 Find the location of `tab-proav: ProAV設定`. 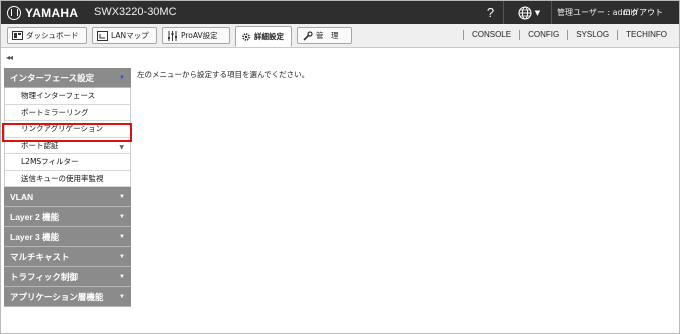

tab-proav: ProAV設定 is located at coordinates (196, 35).